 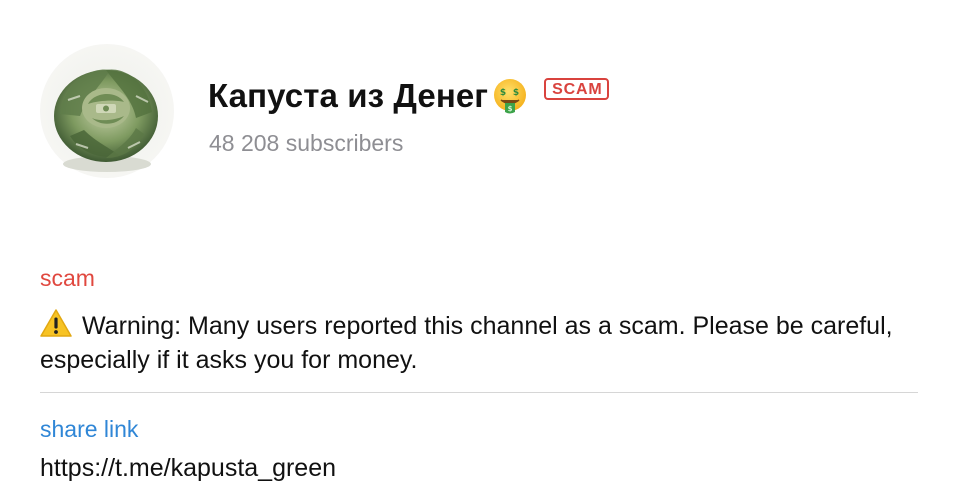 What do you see at coordinates (510, 96) in the screenshot?
I see `money-mouth-face-icon: $ $ $` at bounding box center [510, 96].